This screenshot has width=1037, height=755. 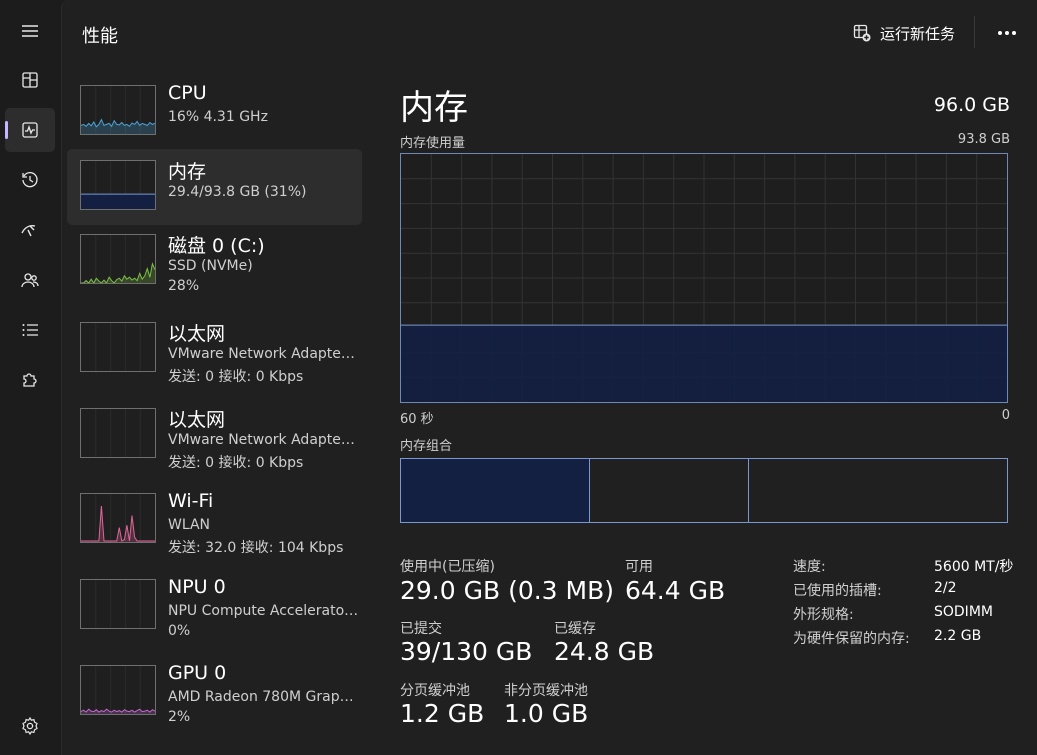 What do you see at coordinates (495, 490) in the screenshot?
I see `composition-in-use` at bounding box center [495, 490].